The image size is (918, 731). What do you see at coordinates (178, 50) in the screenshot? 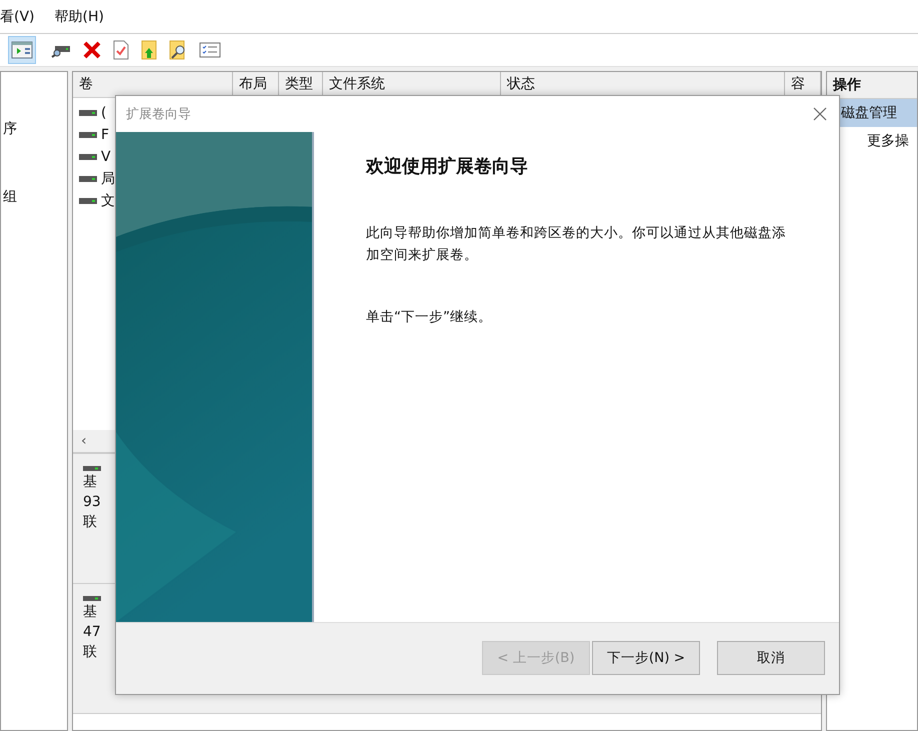
I see `folder-search-icon` at bounding box center [178, 50].